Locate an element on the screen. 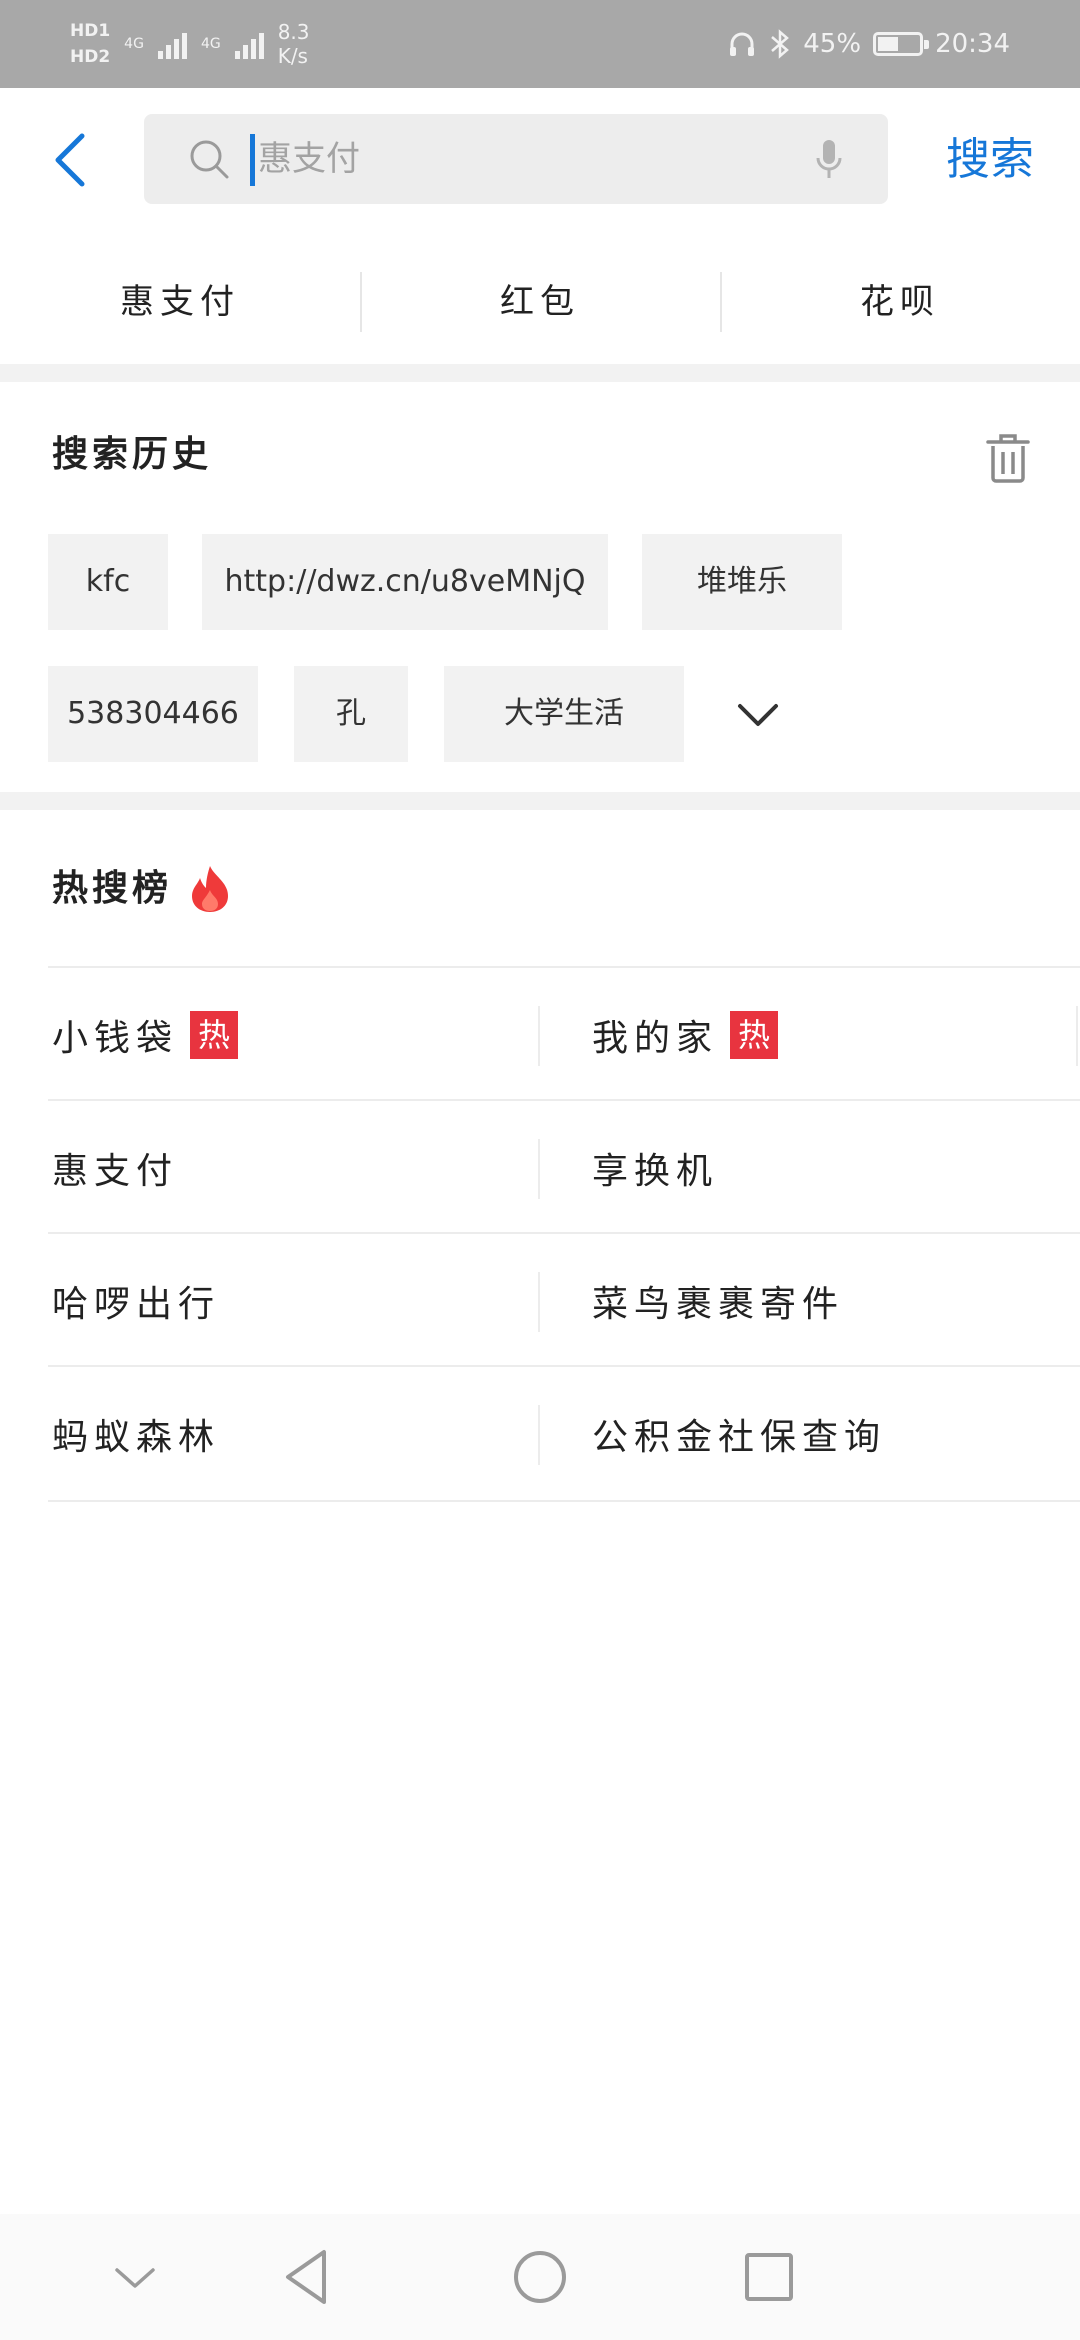  history-chip: 大学生活 is located at coordinates (564, 714).